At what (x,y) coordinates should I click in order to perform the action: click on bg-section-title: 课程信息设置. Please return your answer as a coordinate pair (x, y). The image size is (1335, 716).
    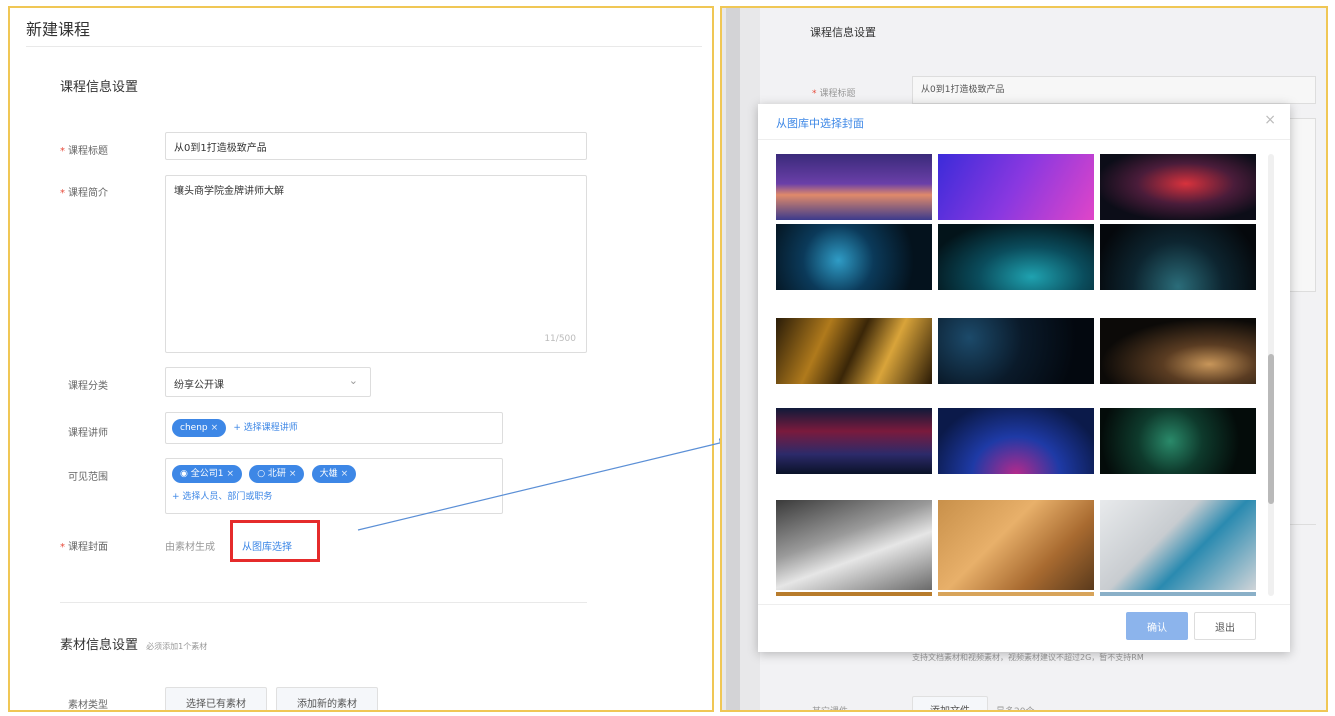
    Looking at the image, I should click on (843, 32).